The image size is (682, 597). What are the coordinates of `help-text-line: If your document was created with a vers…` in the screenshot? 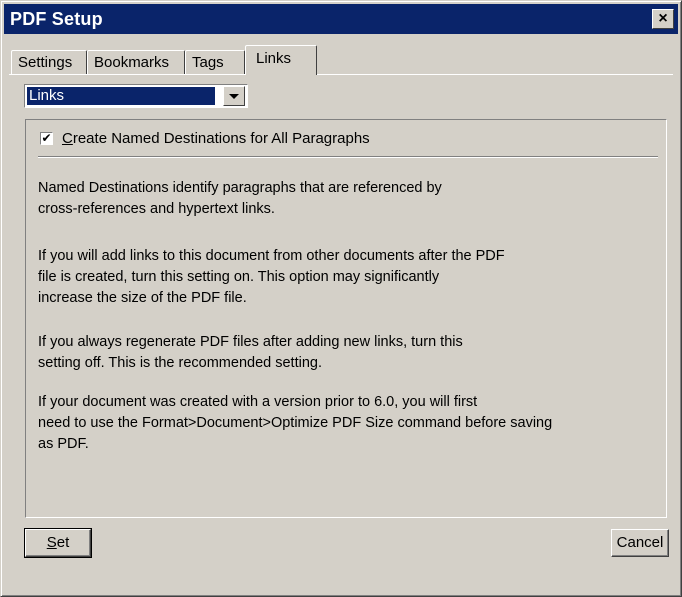 It's located at (258, 402).